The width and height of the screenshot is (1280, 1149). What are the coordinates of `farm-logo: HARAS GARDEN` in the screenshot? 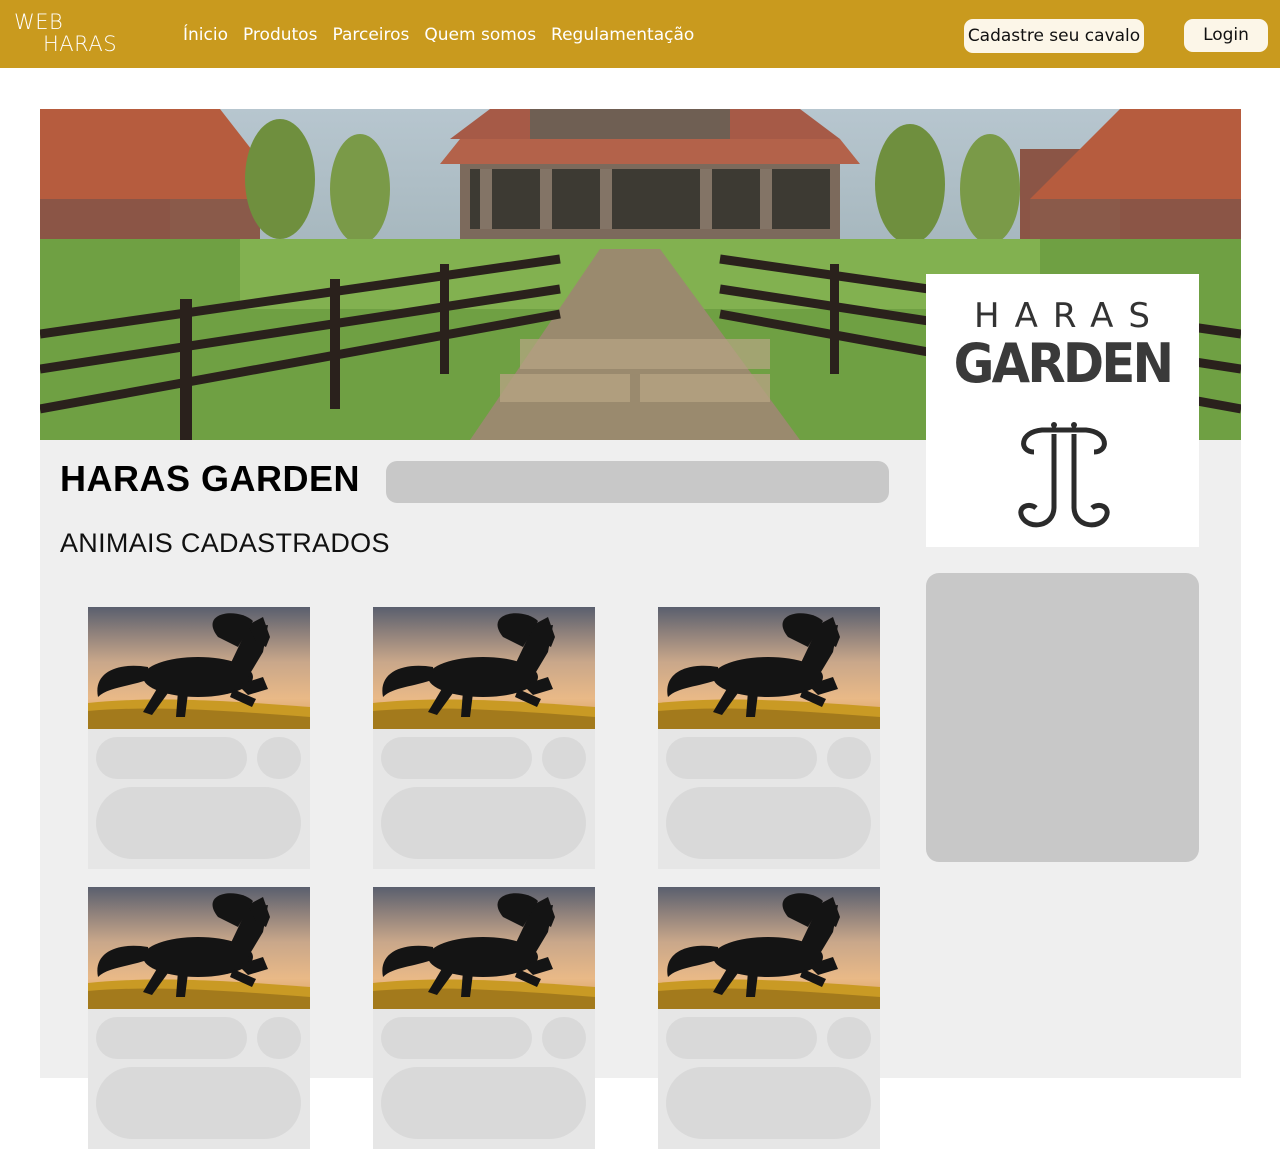 It's located at (1062, 410).